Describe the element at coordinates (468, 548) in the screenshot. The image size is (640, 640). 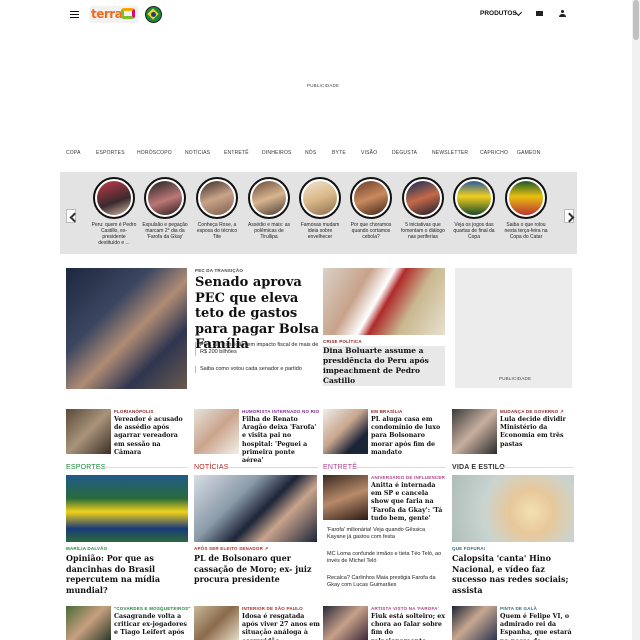
I see `vida-tag: QUE FOFURA!` at that location.